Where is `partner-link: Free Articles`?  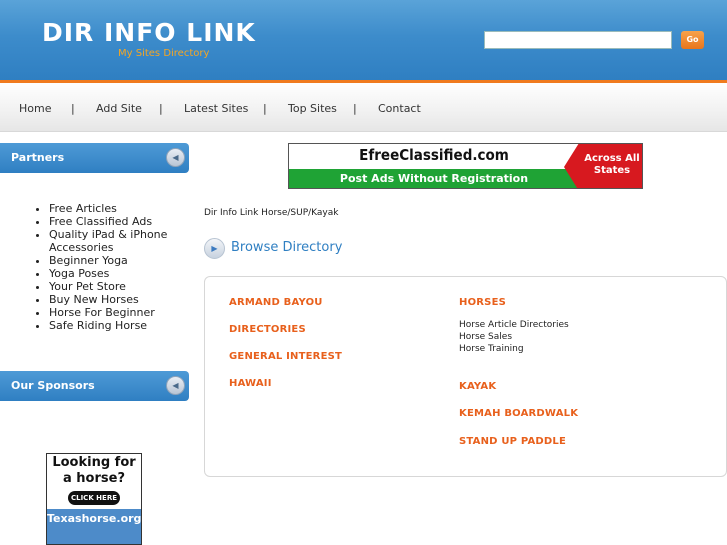 partner-link: Free Articles is located at coordinates (124, 208).